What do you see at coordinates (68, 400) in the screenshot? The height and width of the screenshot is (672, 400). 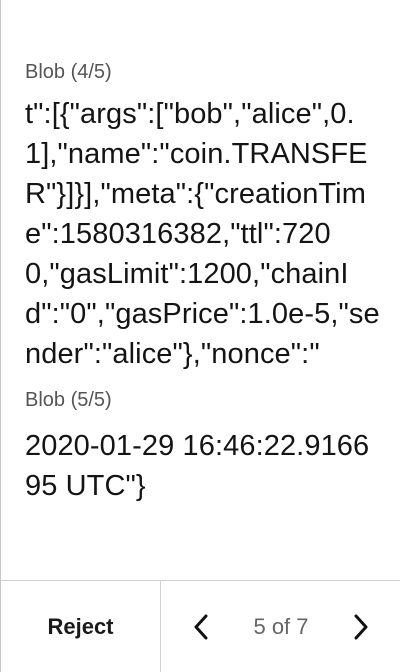 I see `blob-5-label: Blob (5/5)` at bounding box center [68, 400].